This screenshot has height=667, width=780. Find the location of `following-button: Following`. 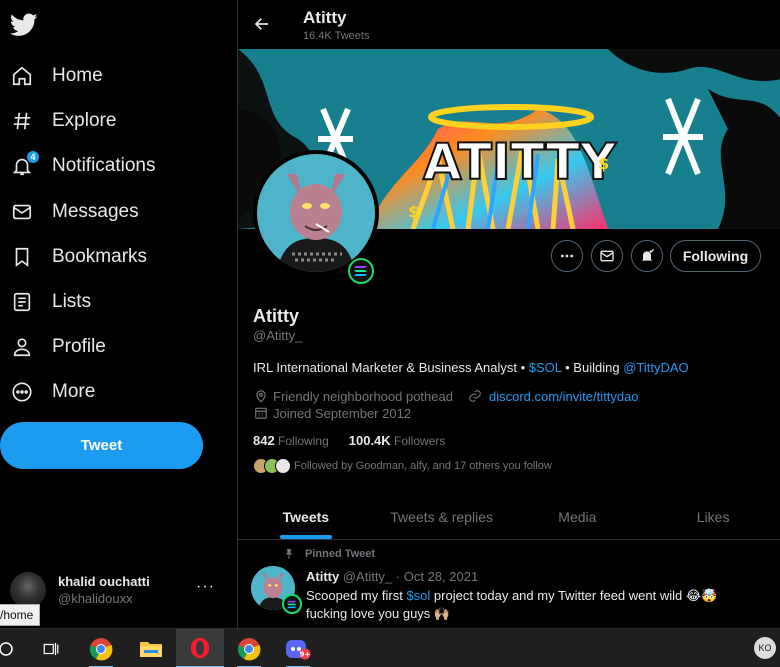

following-button: Following is located at coordinates (715, 256).